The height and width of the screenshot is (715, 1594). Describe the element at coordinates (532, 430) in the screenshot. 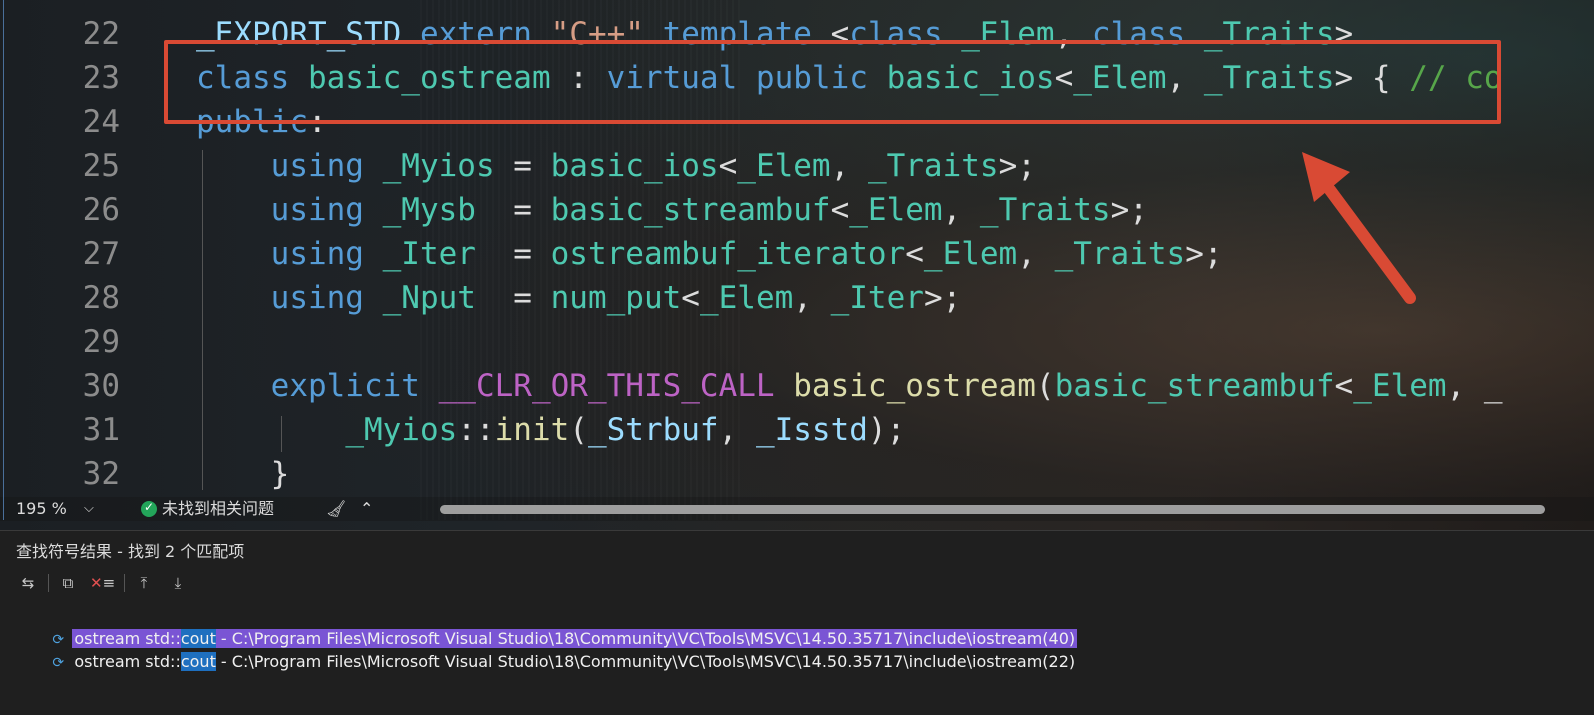

I see `code-token: init` at that location.